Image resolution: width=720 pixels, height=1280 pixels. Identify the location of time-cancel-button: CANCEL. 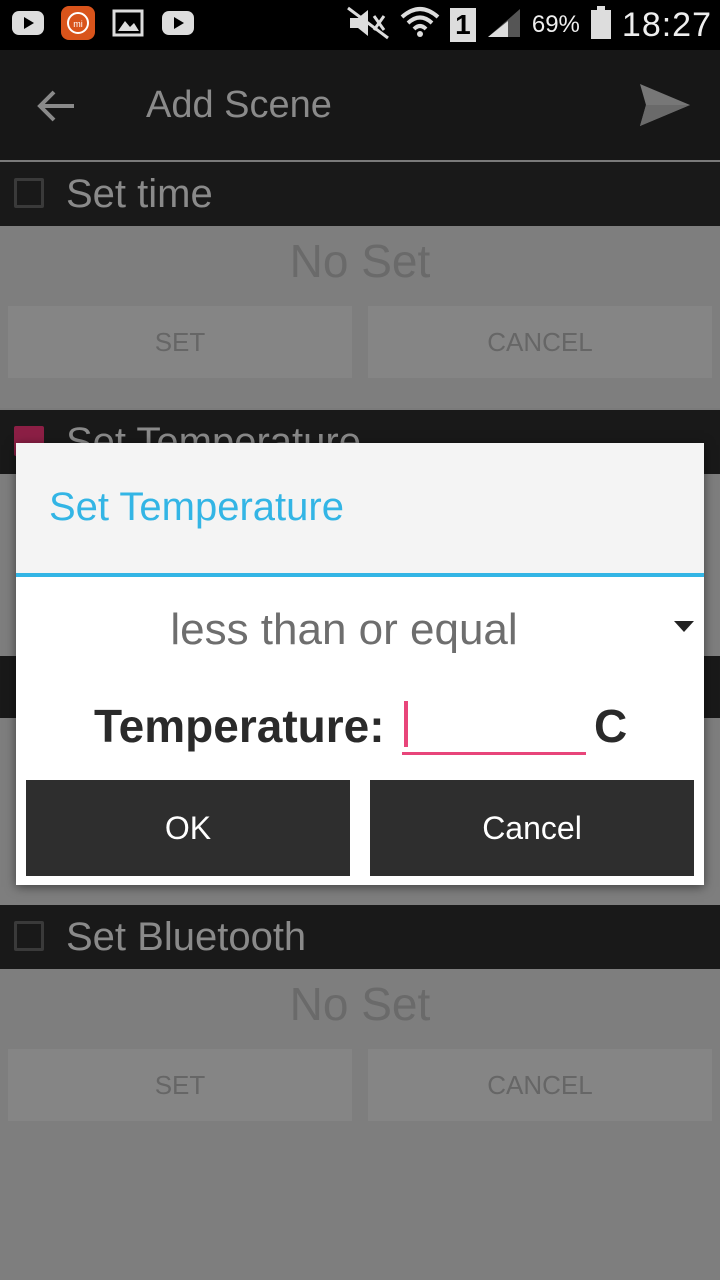
(540, 342).